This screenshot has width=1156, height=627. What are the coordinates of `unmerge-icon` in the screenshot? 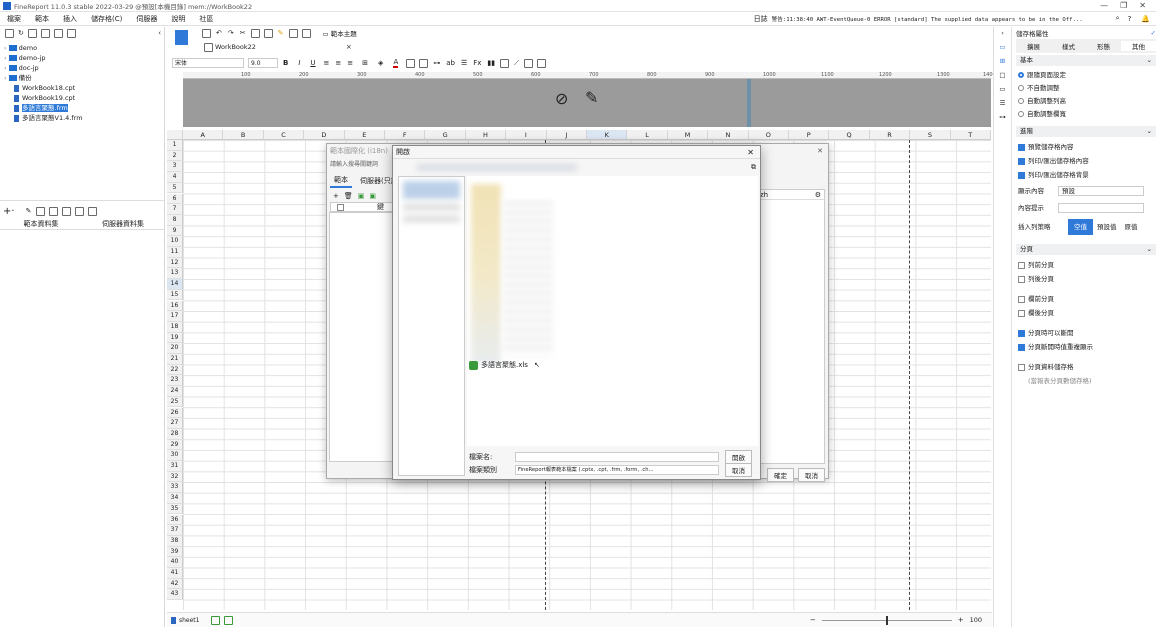 It's located at (424, 63).